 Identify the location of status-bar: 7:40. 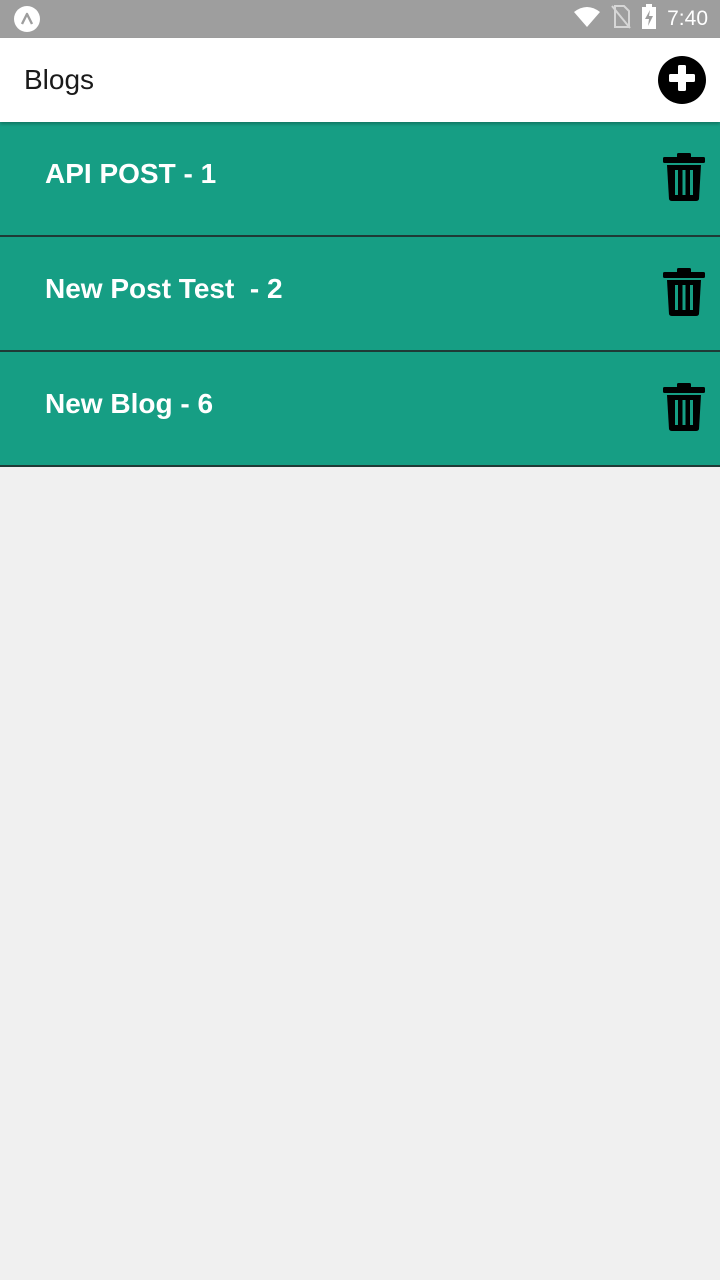
(360, 19).